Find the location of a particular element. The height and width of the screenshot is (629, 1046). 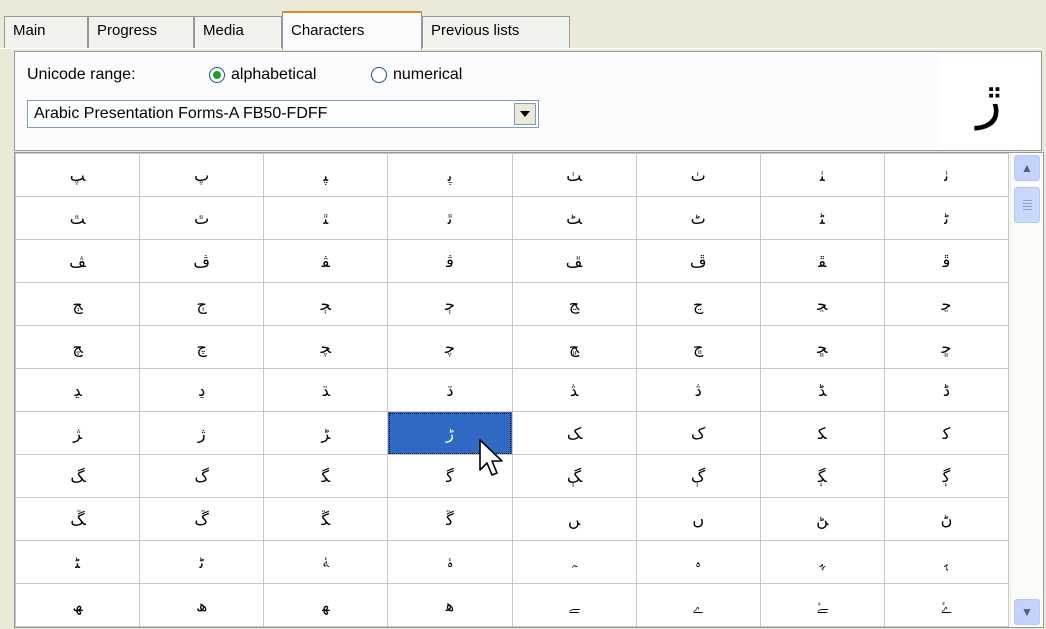

character-cell: ﮅ is located at coordinates (326, 390).